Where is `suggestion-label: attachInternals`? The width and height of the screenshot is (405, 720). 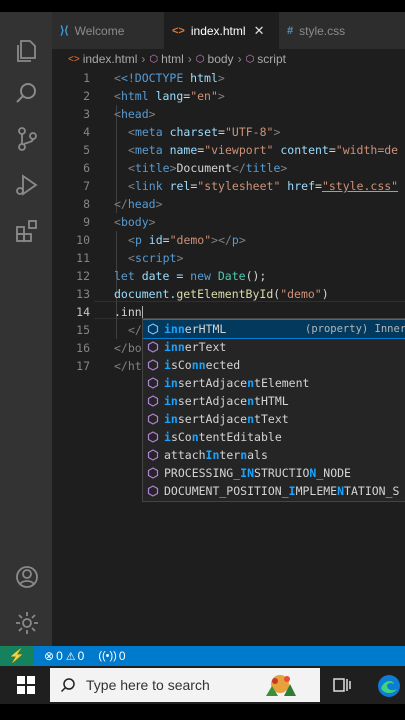 suggestion-label: attachInternals is located at coordinates (216, 455).